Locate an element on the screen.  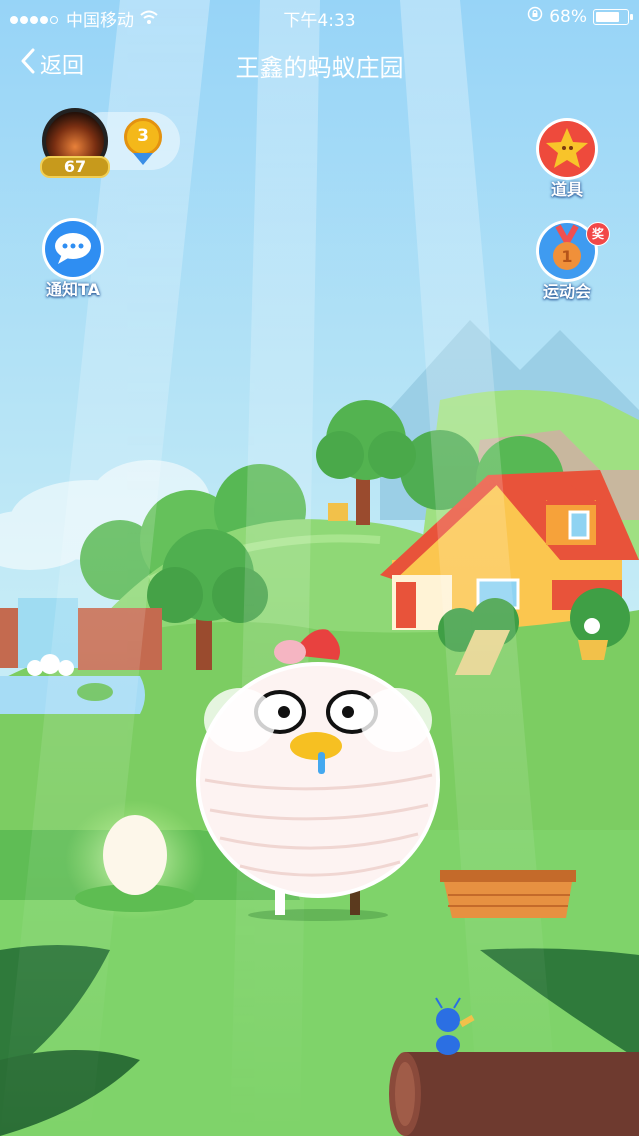
profile-level: 67 3 is located at coordinates (109, 143).